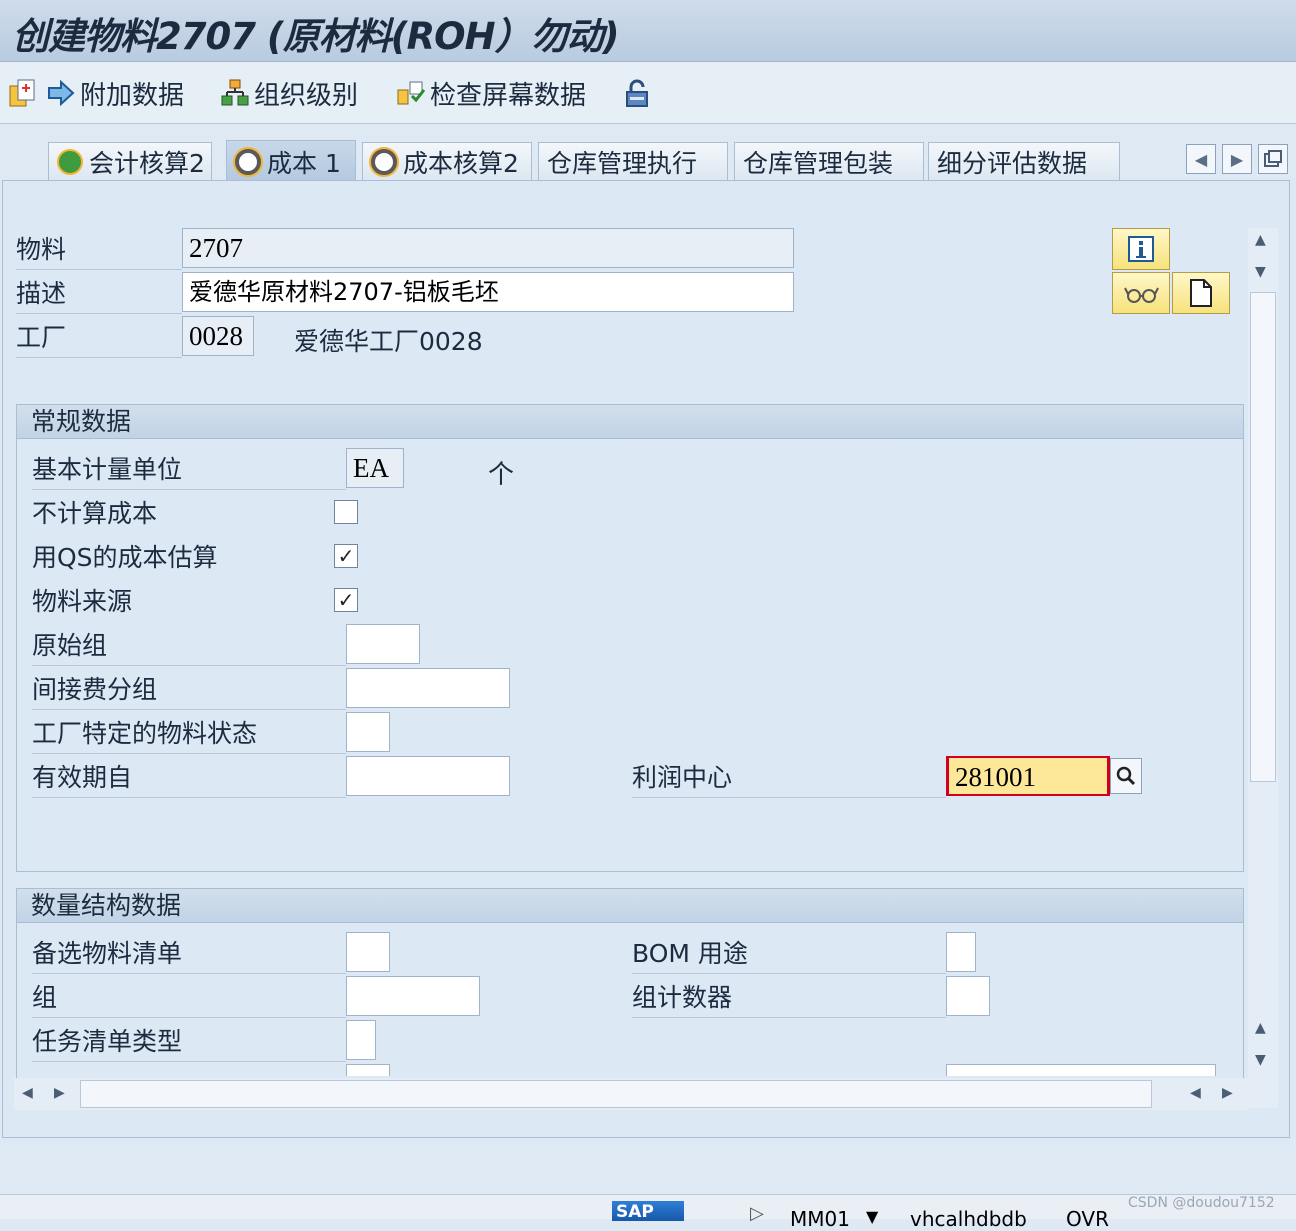 Image resolution: width=1296 pixels, height=1231 pixels. What do you see at coordinates (361, 1040) in the screenshot?
I see `task-list-type-field` at bounding box center [361, 1040].